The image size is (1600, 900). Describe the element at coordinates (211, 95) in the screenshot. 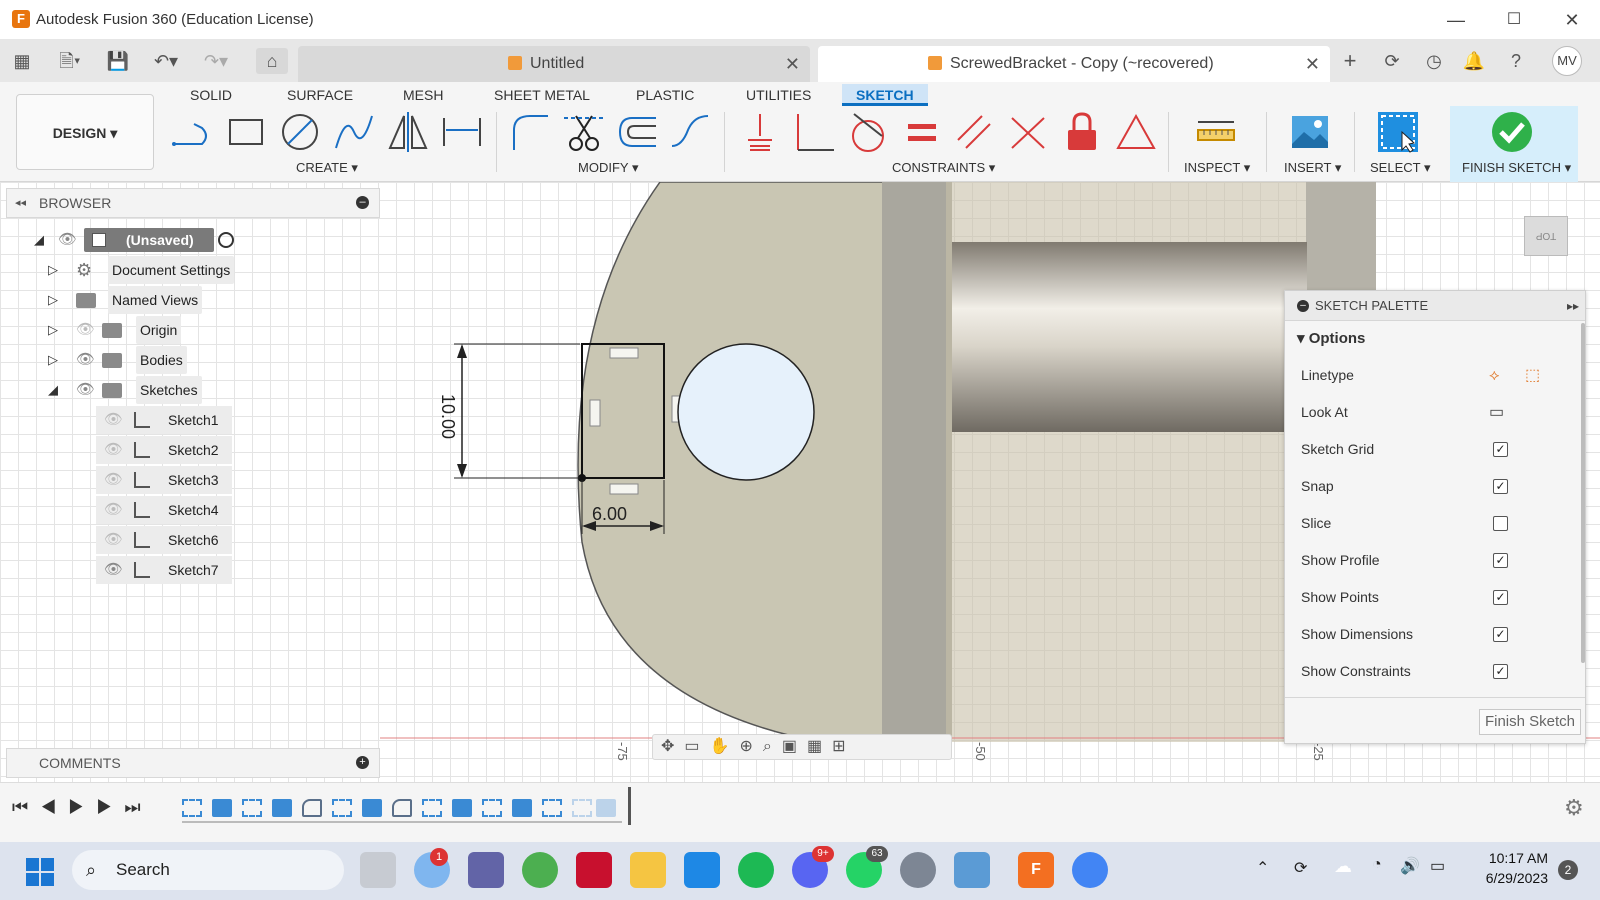

I see `tab-solid: SOLID` at that location.